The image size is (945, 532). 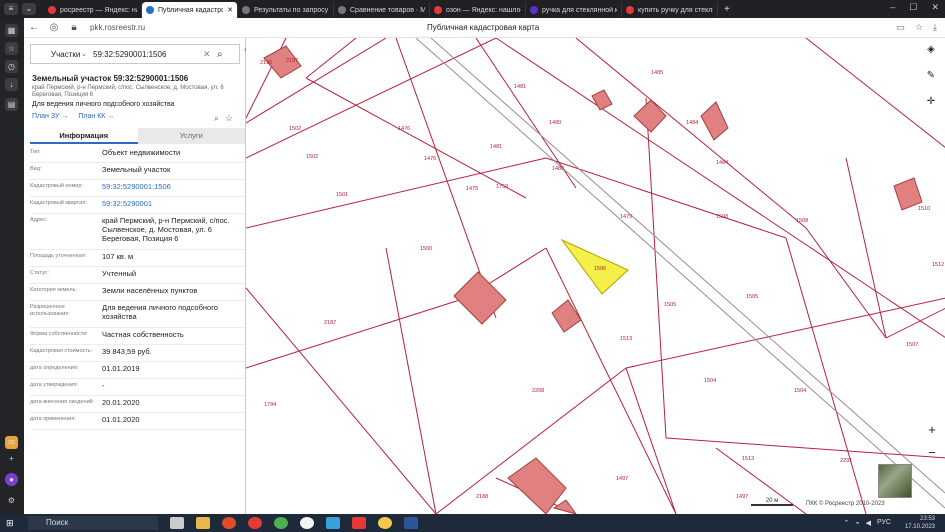 I want to click on property-link: 59:32:5290001:1506, so click(x=173, y=187).